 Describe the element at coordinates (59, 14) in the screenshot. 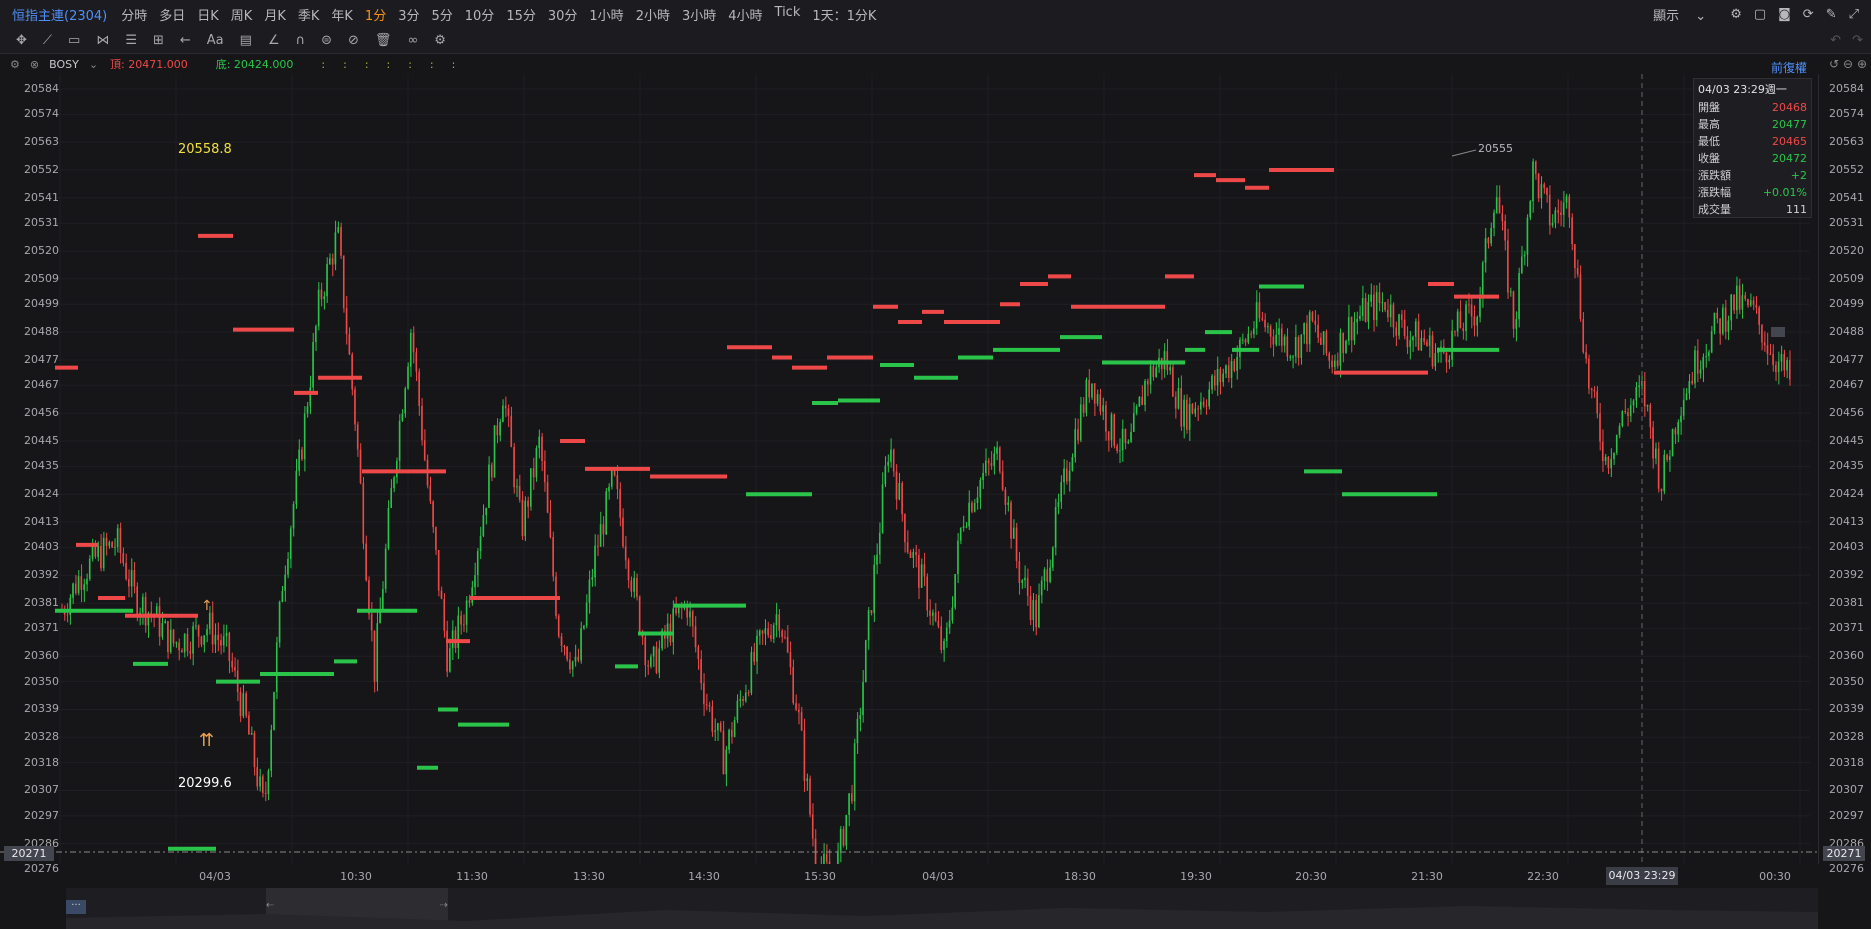

I see `symbol-selector: 恒指主連(2304)` at that location.